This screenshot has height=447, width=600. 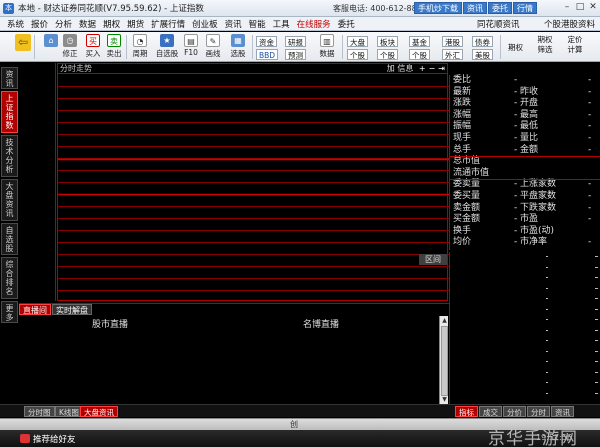 What do you see at coordinates (593, 8) in the screenshot?
I see `close-icon: ✕` at bounding box center [593, 8].